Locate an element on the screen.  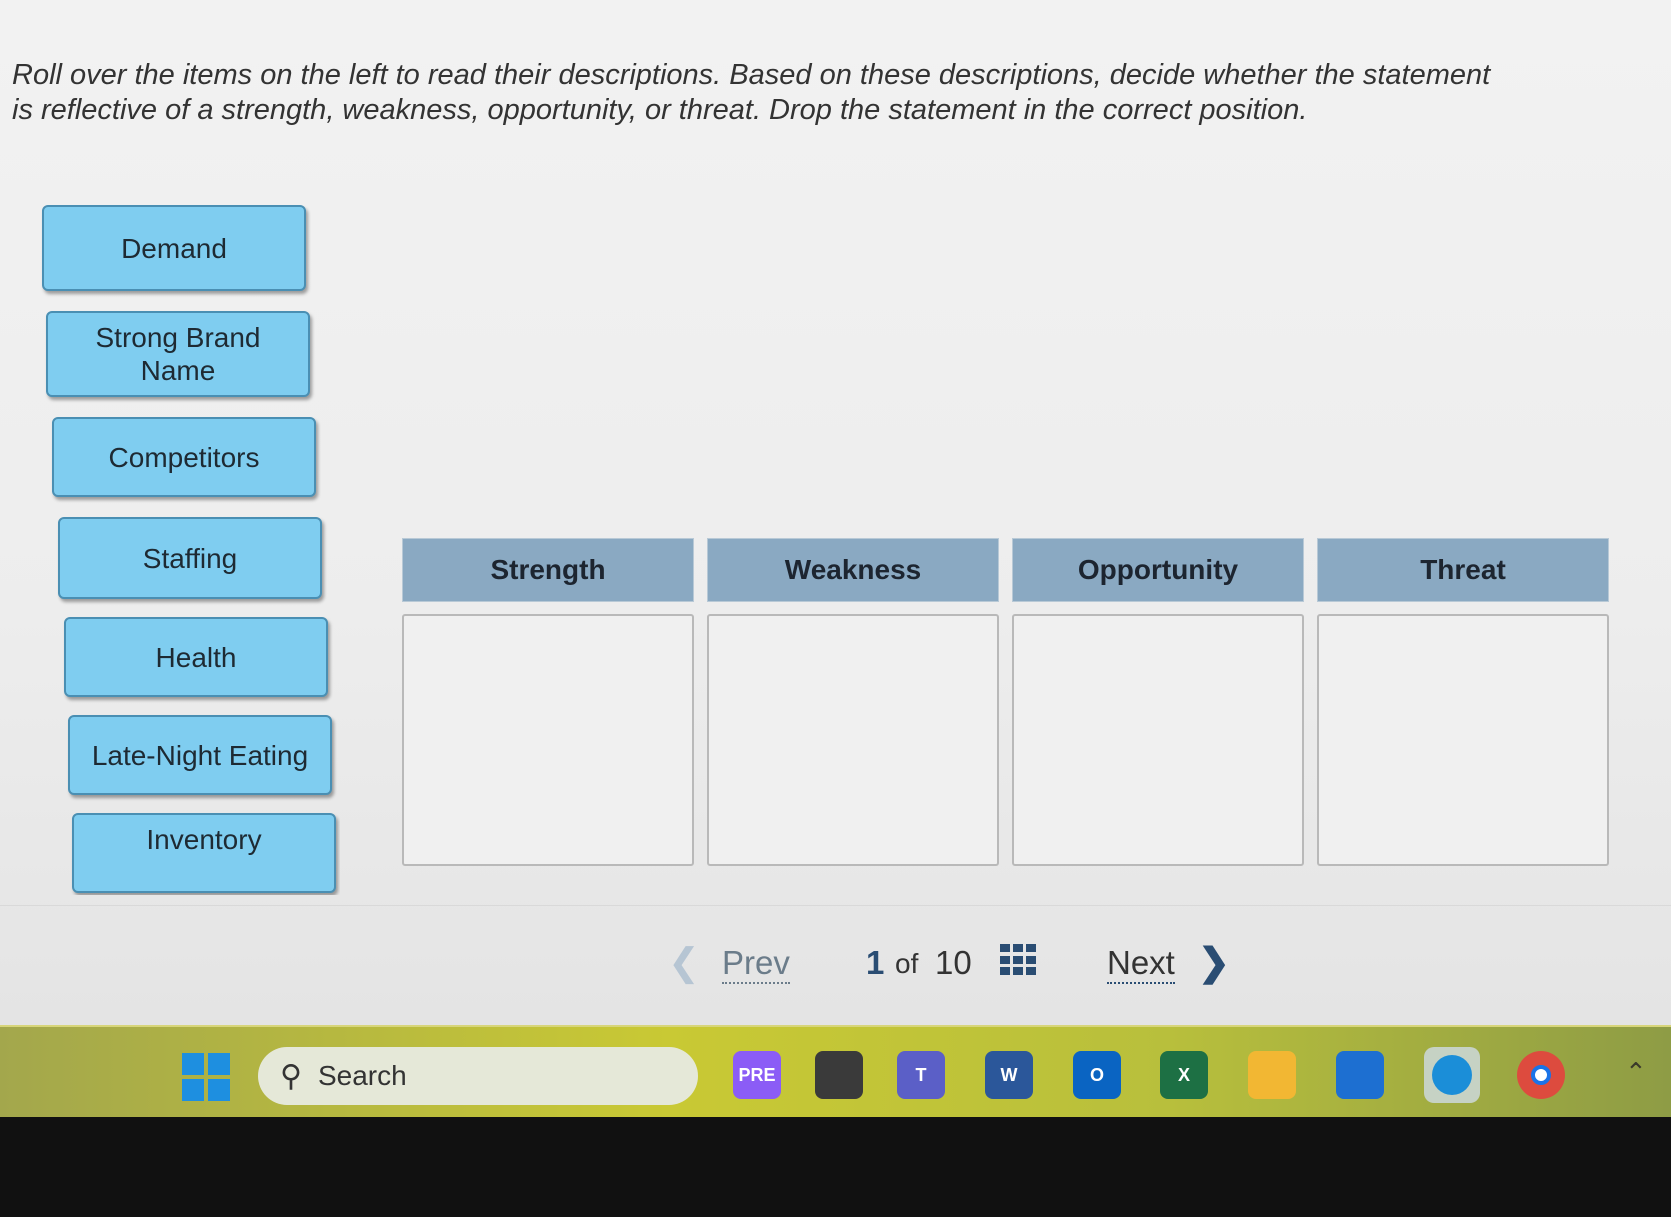
column-header-weakness: Weakness is located at coordinates (853, 570).